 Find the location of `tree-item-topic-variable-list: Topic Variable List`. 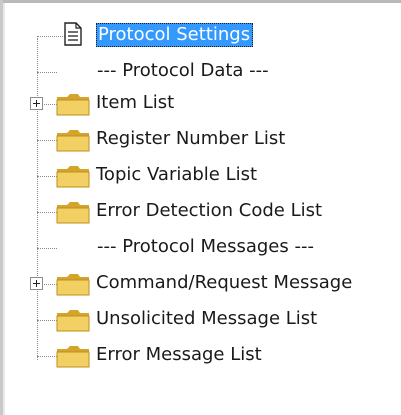

tree-item-topic-variable-list: Topic Variable List is located at coordinates (200, 175).